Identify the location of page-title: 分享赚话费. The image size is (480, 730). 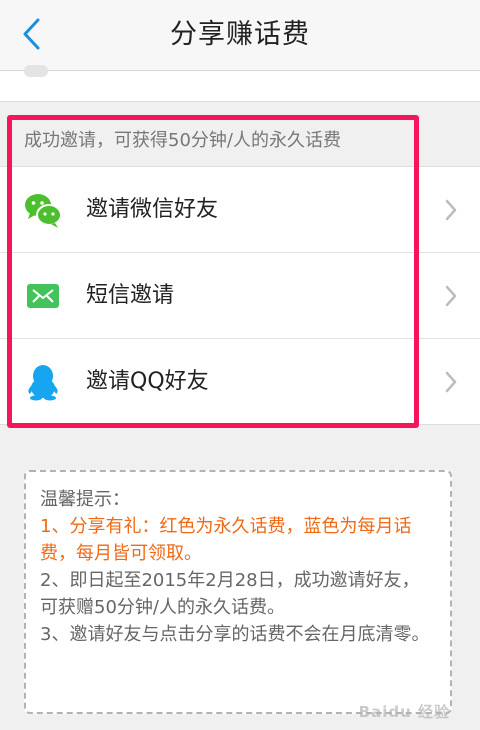
(240, 34).